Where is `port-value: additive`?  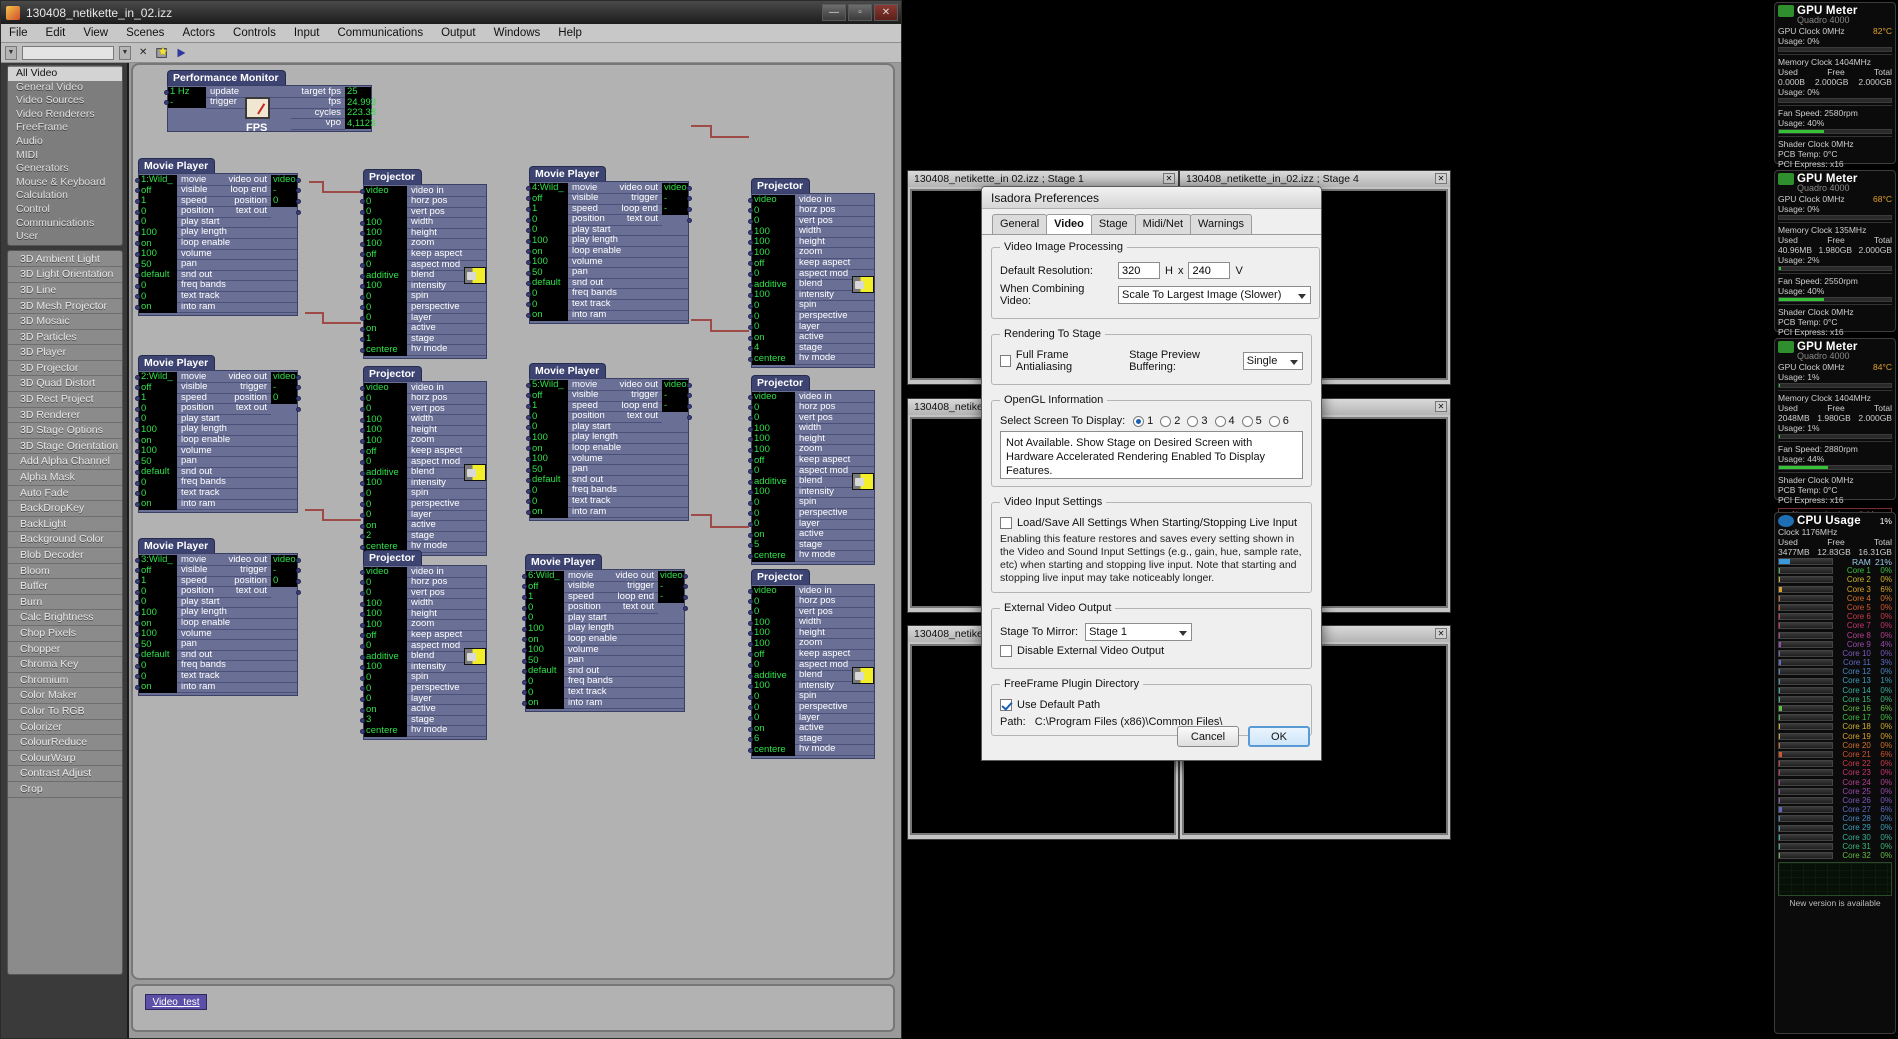 port-value: additive is located at coordinates (385, 473).